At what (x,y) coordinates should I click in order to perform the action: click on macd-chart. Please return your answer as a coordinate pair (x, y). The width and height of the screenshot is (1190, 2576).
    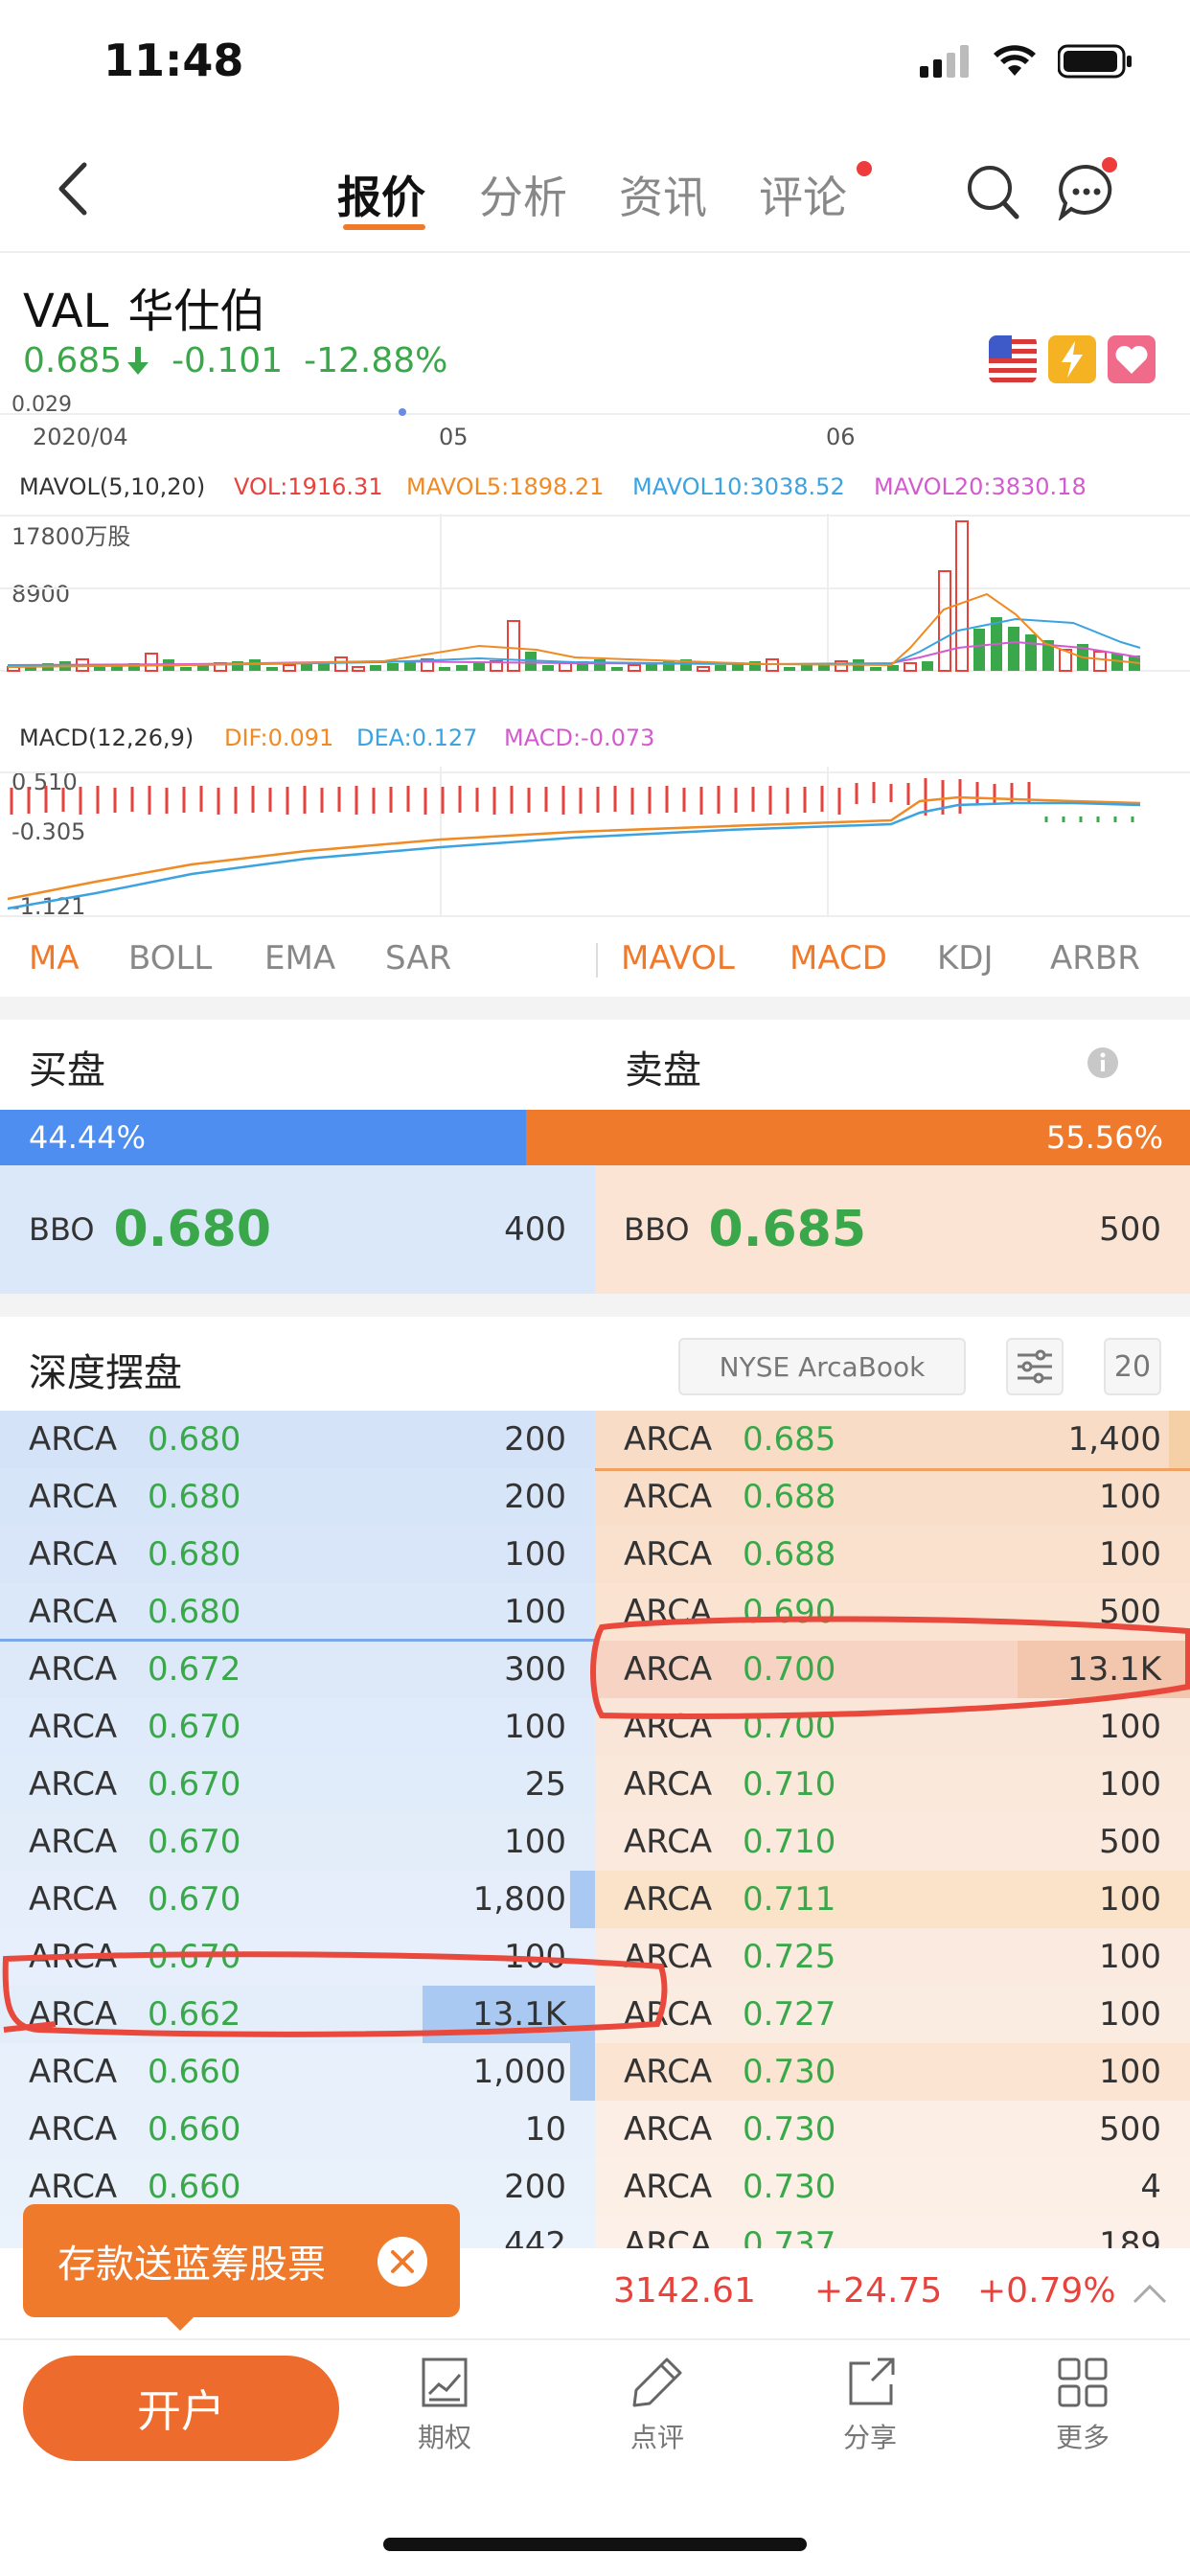
    Looking at the image, I should click on (595, 843).